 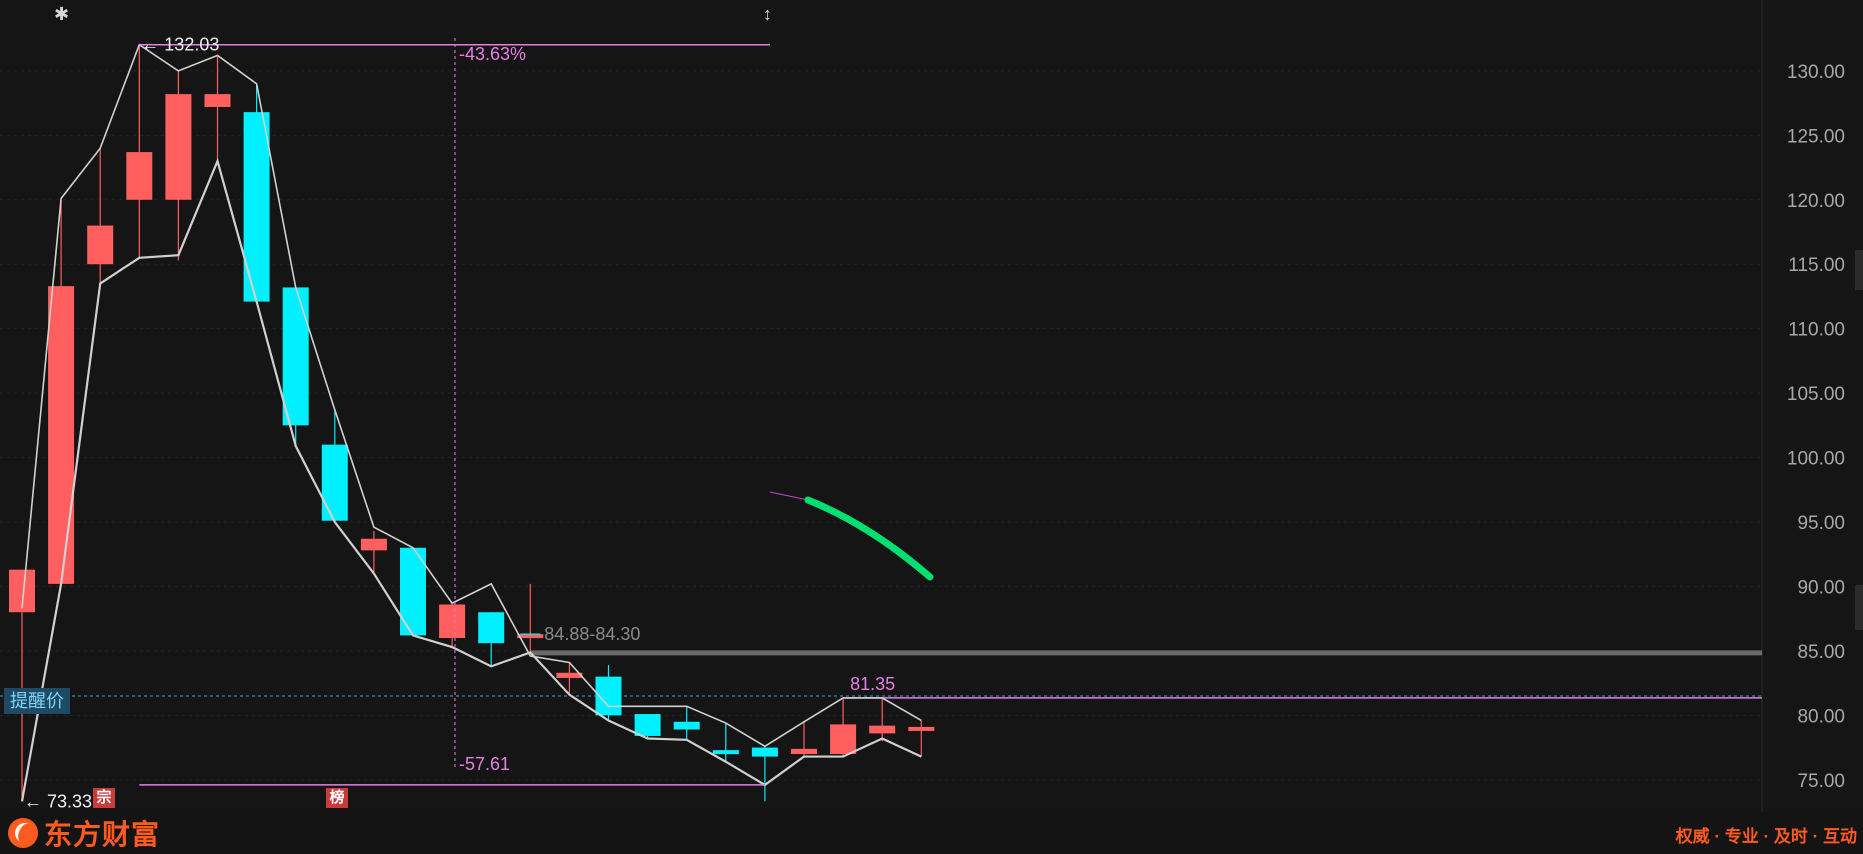 I want to click on slogan: 权威 · 专业 · 及时 · 互动, so click(x=1766, y=836).